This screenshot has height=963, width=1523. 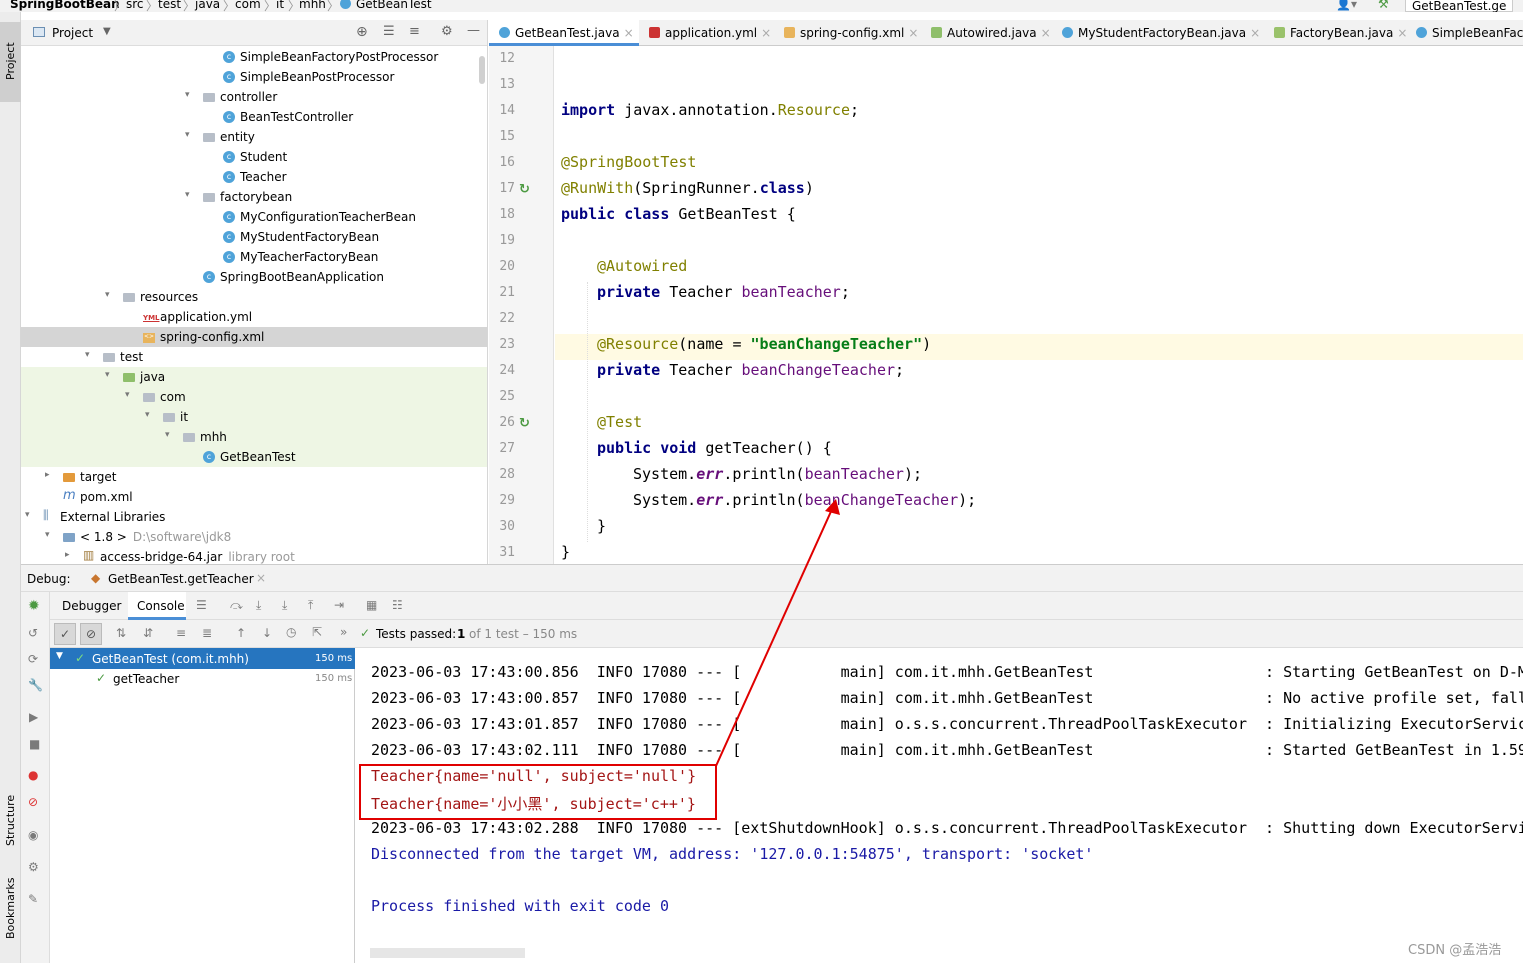 What do you see at coordinates (254, 457) in the screenshot?
I see `tree-item: c GetBeanTest` at bounding box center [254, 457].